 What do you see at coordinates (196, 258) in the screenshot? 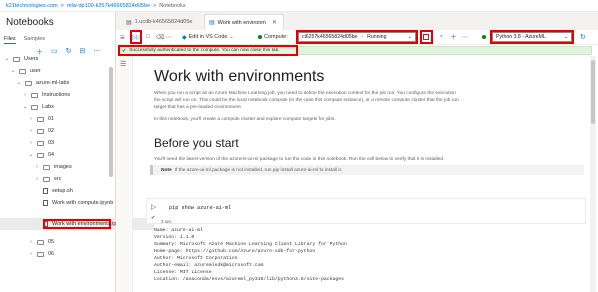
I see `output-line: Author: Microsoft Corporation` at bounding box center [196, 258].